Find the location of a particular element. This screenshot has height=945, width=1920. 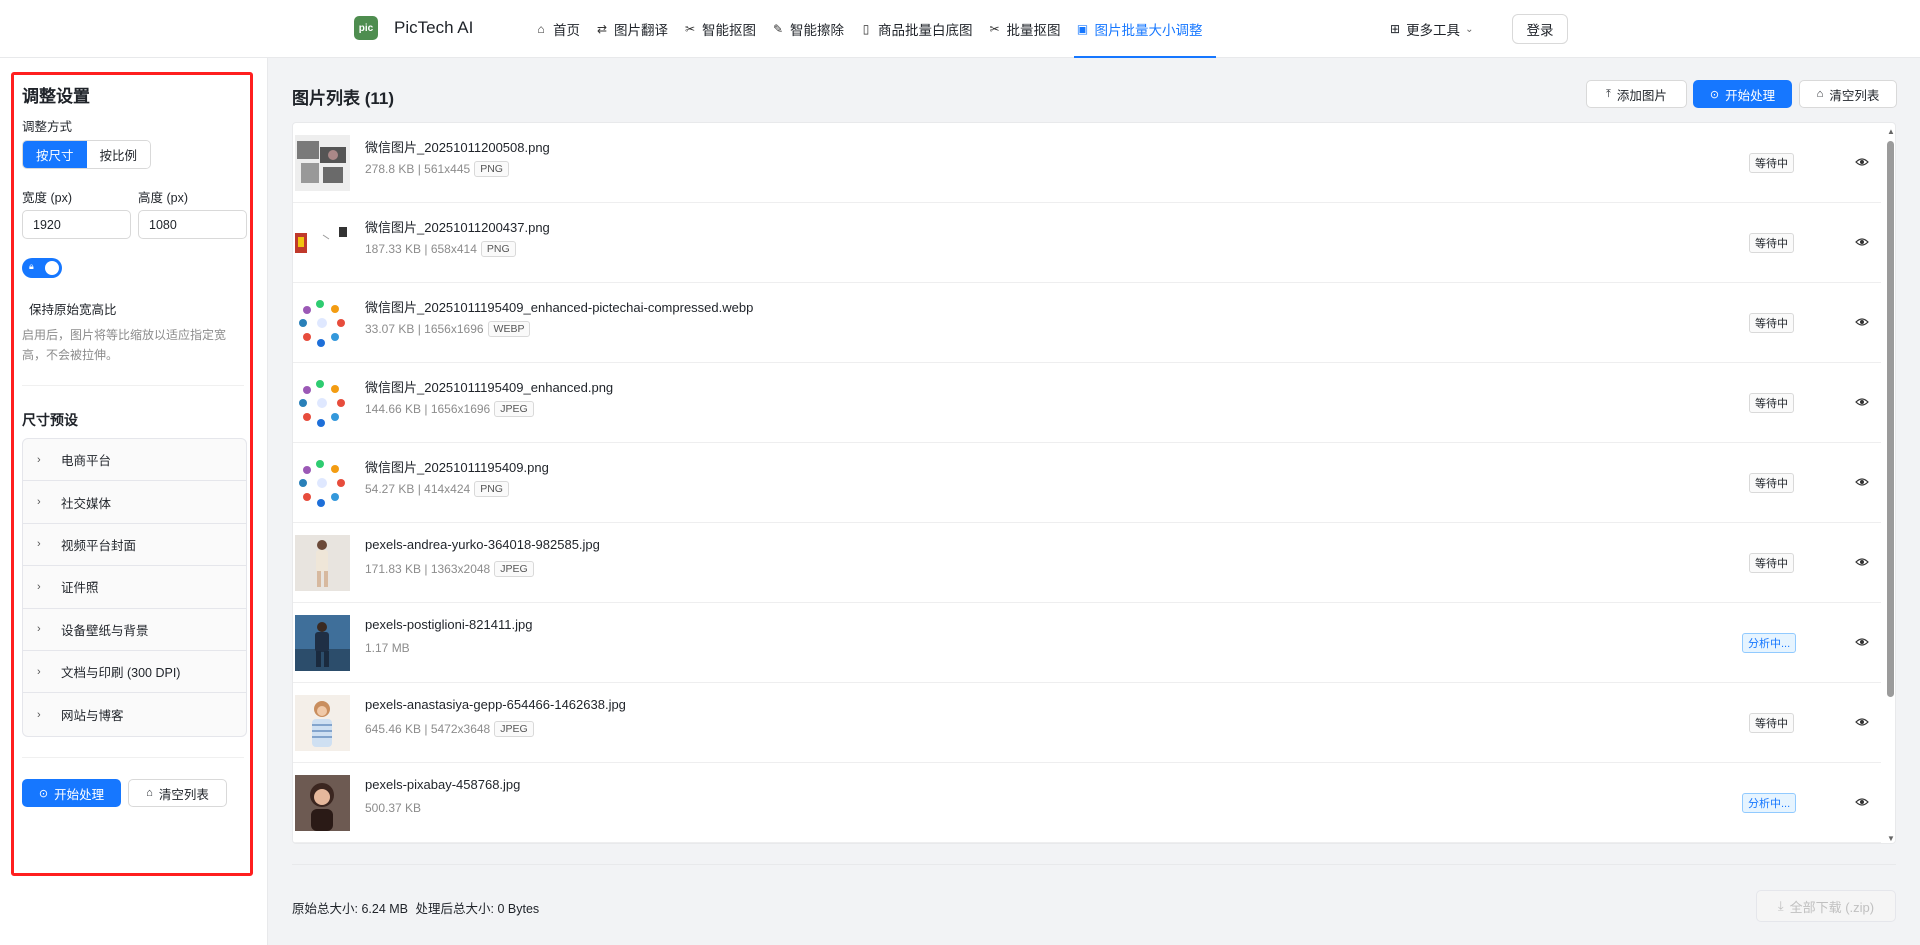

height-input is located at coordinates (192, 224).